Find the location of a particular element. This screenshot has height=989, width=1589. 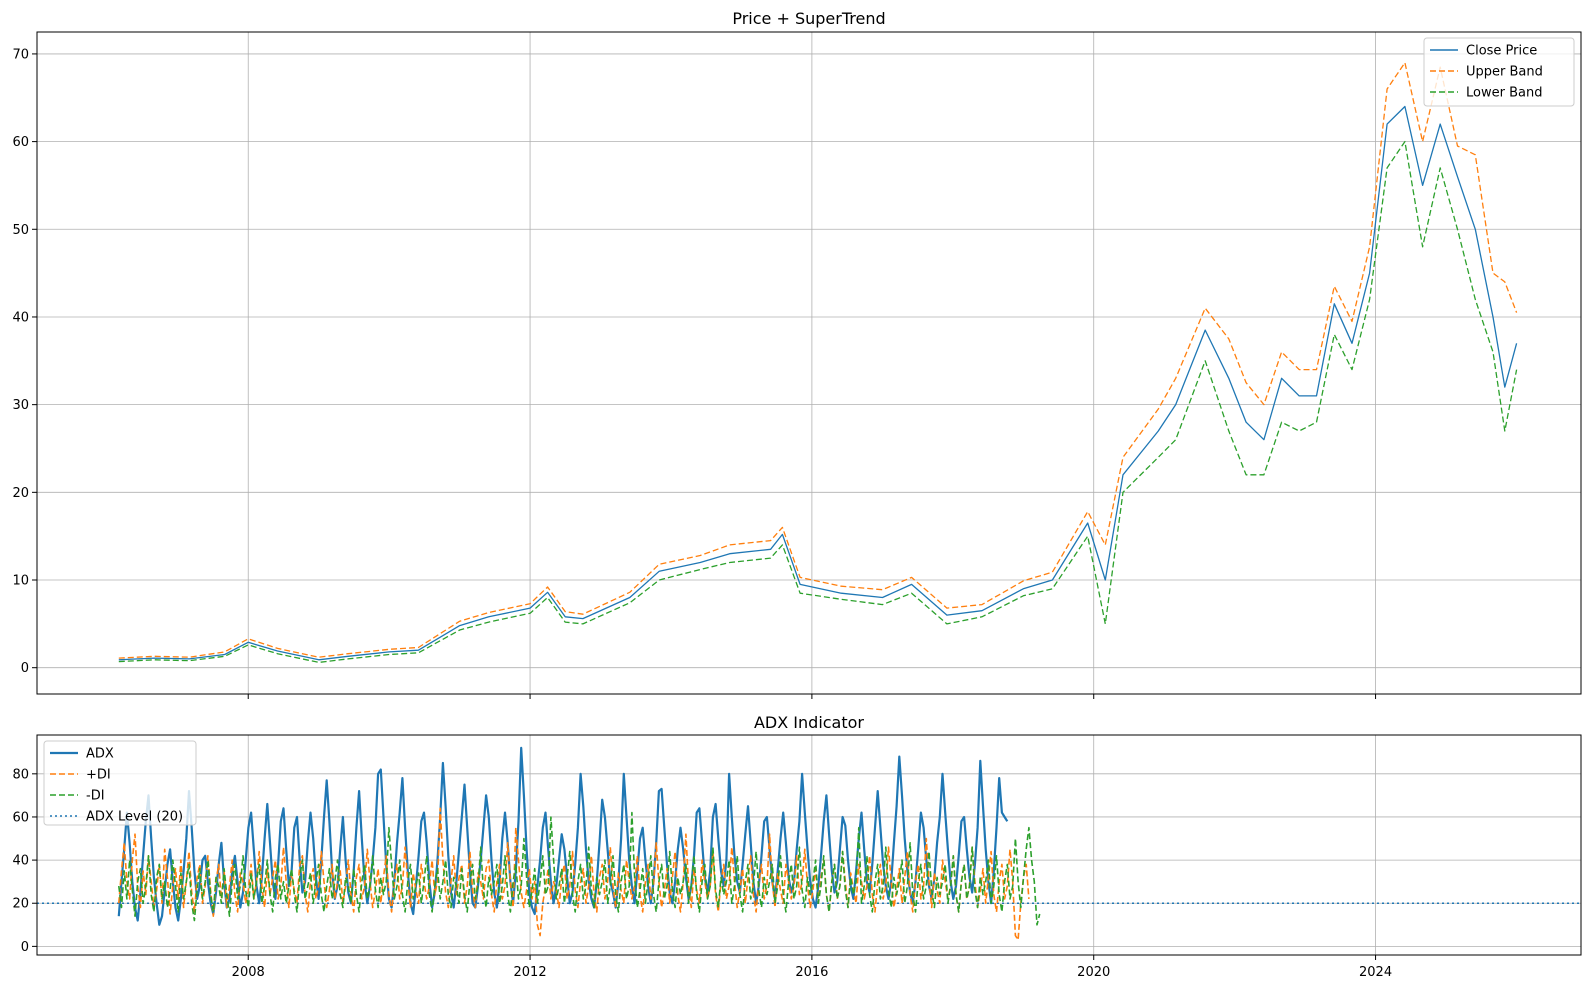

price-chart-legend: Close Price Upper Band Lower Band is located at coordinates (1499, 72).